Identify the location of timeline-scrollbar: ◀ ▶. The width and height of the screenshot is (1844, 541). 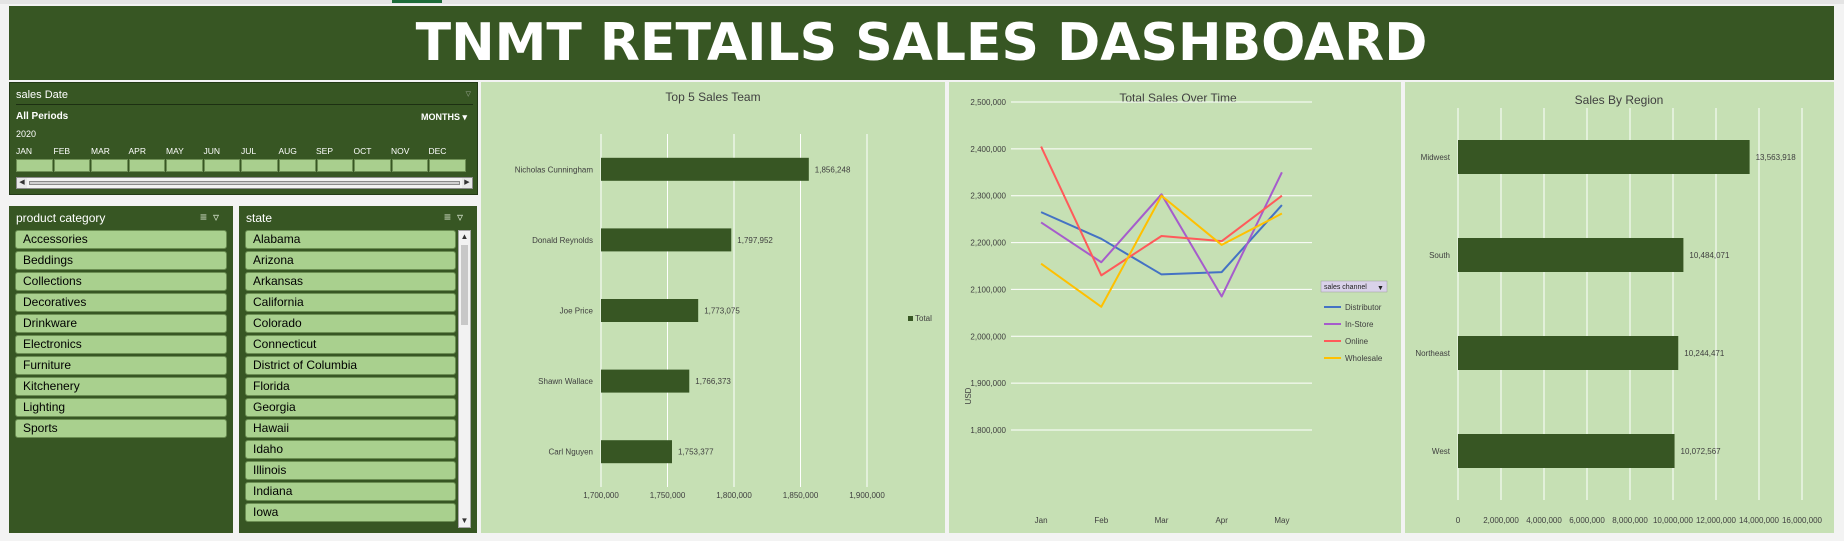
(244, 183).